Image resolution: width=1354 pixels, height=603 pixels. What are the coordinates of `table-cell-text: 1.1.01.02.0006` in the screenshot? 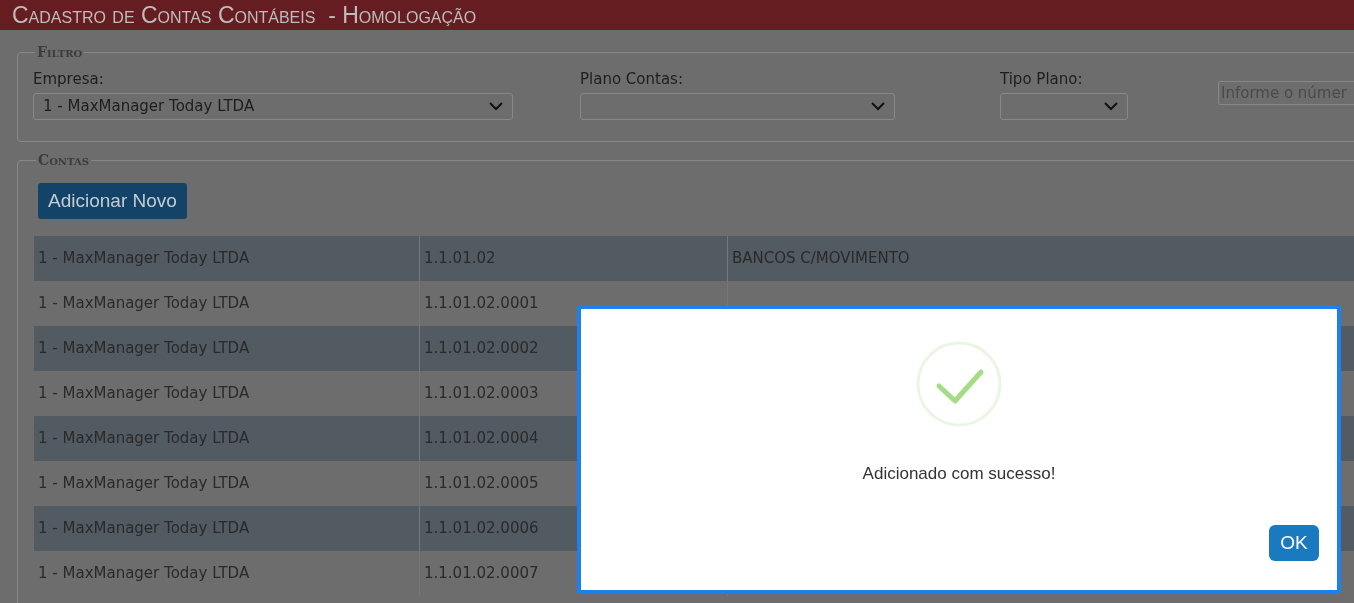 It's located at (481, 529).